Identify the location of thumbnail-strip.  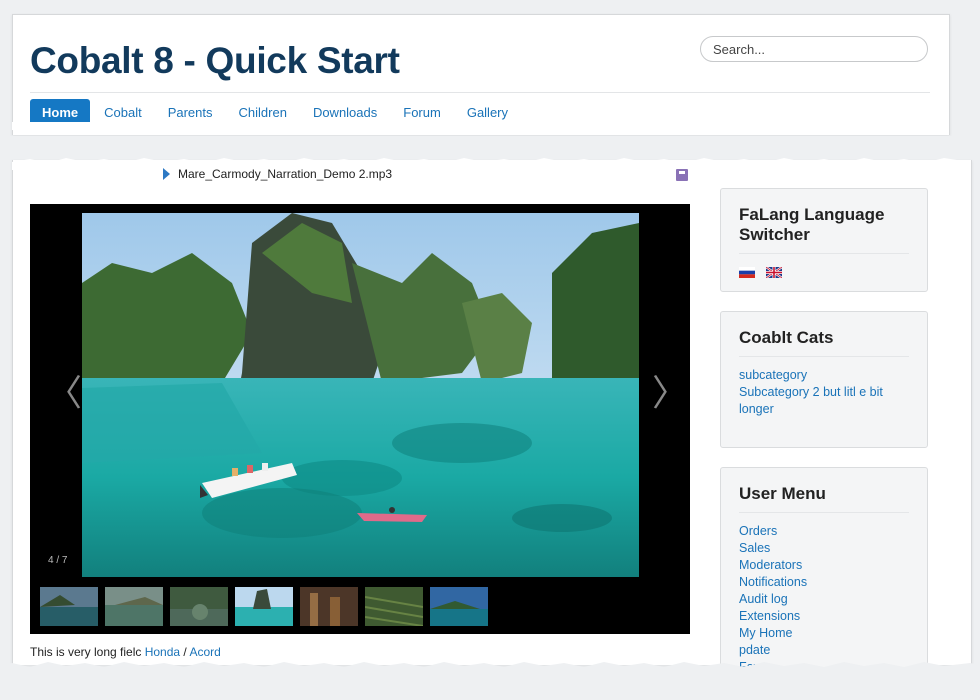
(264, 606).